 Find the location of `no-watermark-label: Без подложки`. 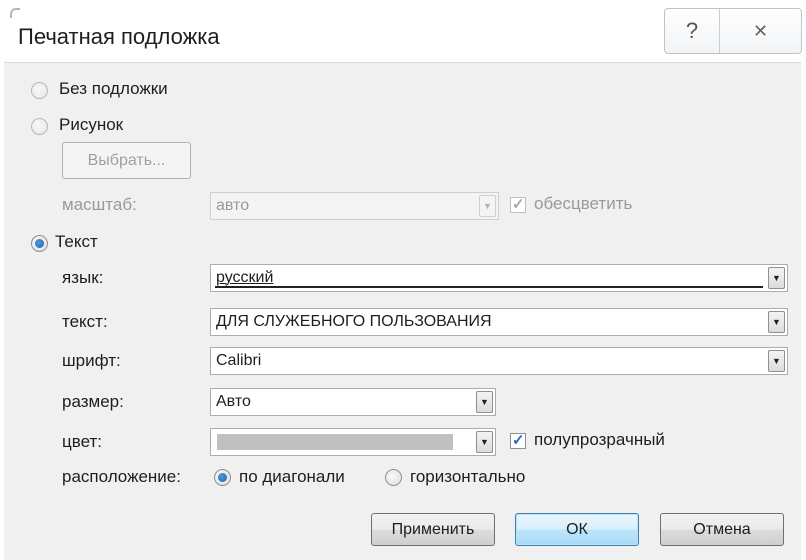

no-watermark-label: Без подложки is located at coordinates (113, 89).